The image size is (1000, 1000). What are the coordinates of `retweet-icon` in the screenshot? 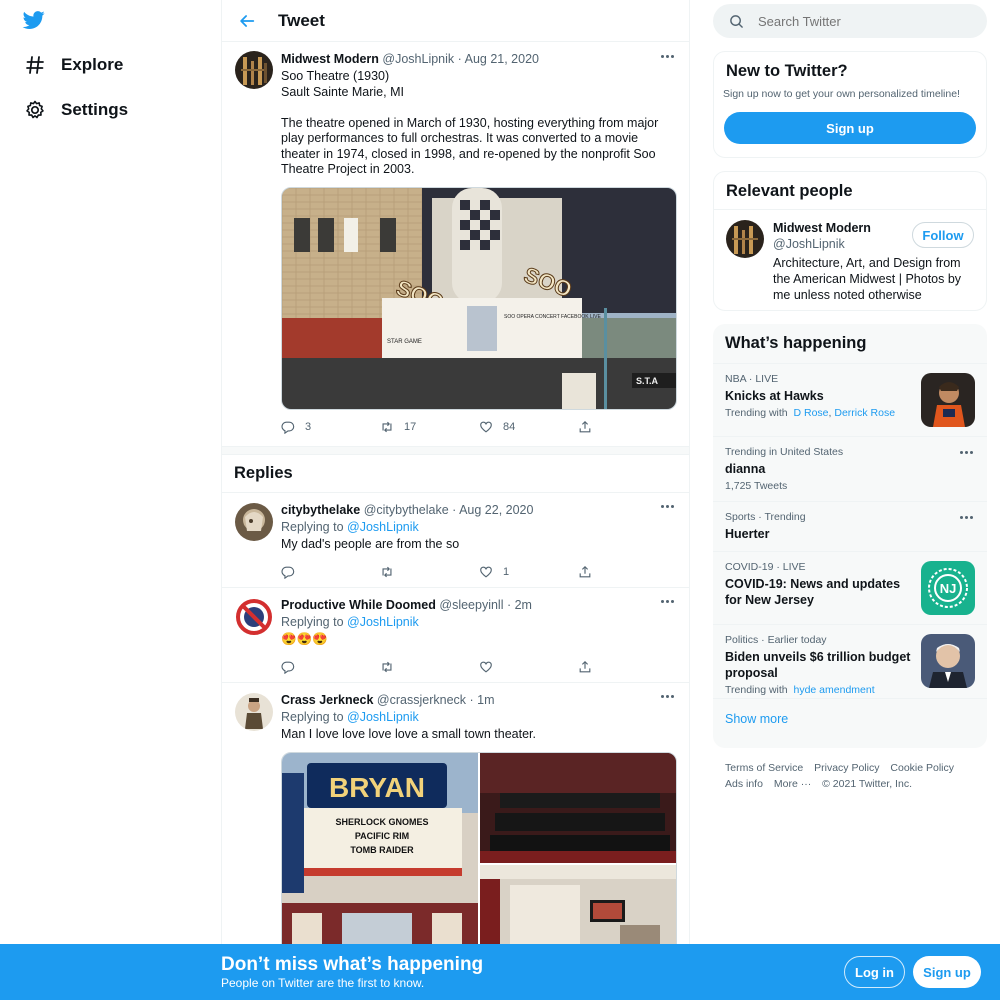 It's located at (387, 571).